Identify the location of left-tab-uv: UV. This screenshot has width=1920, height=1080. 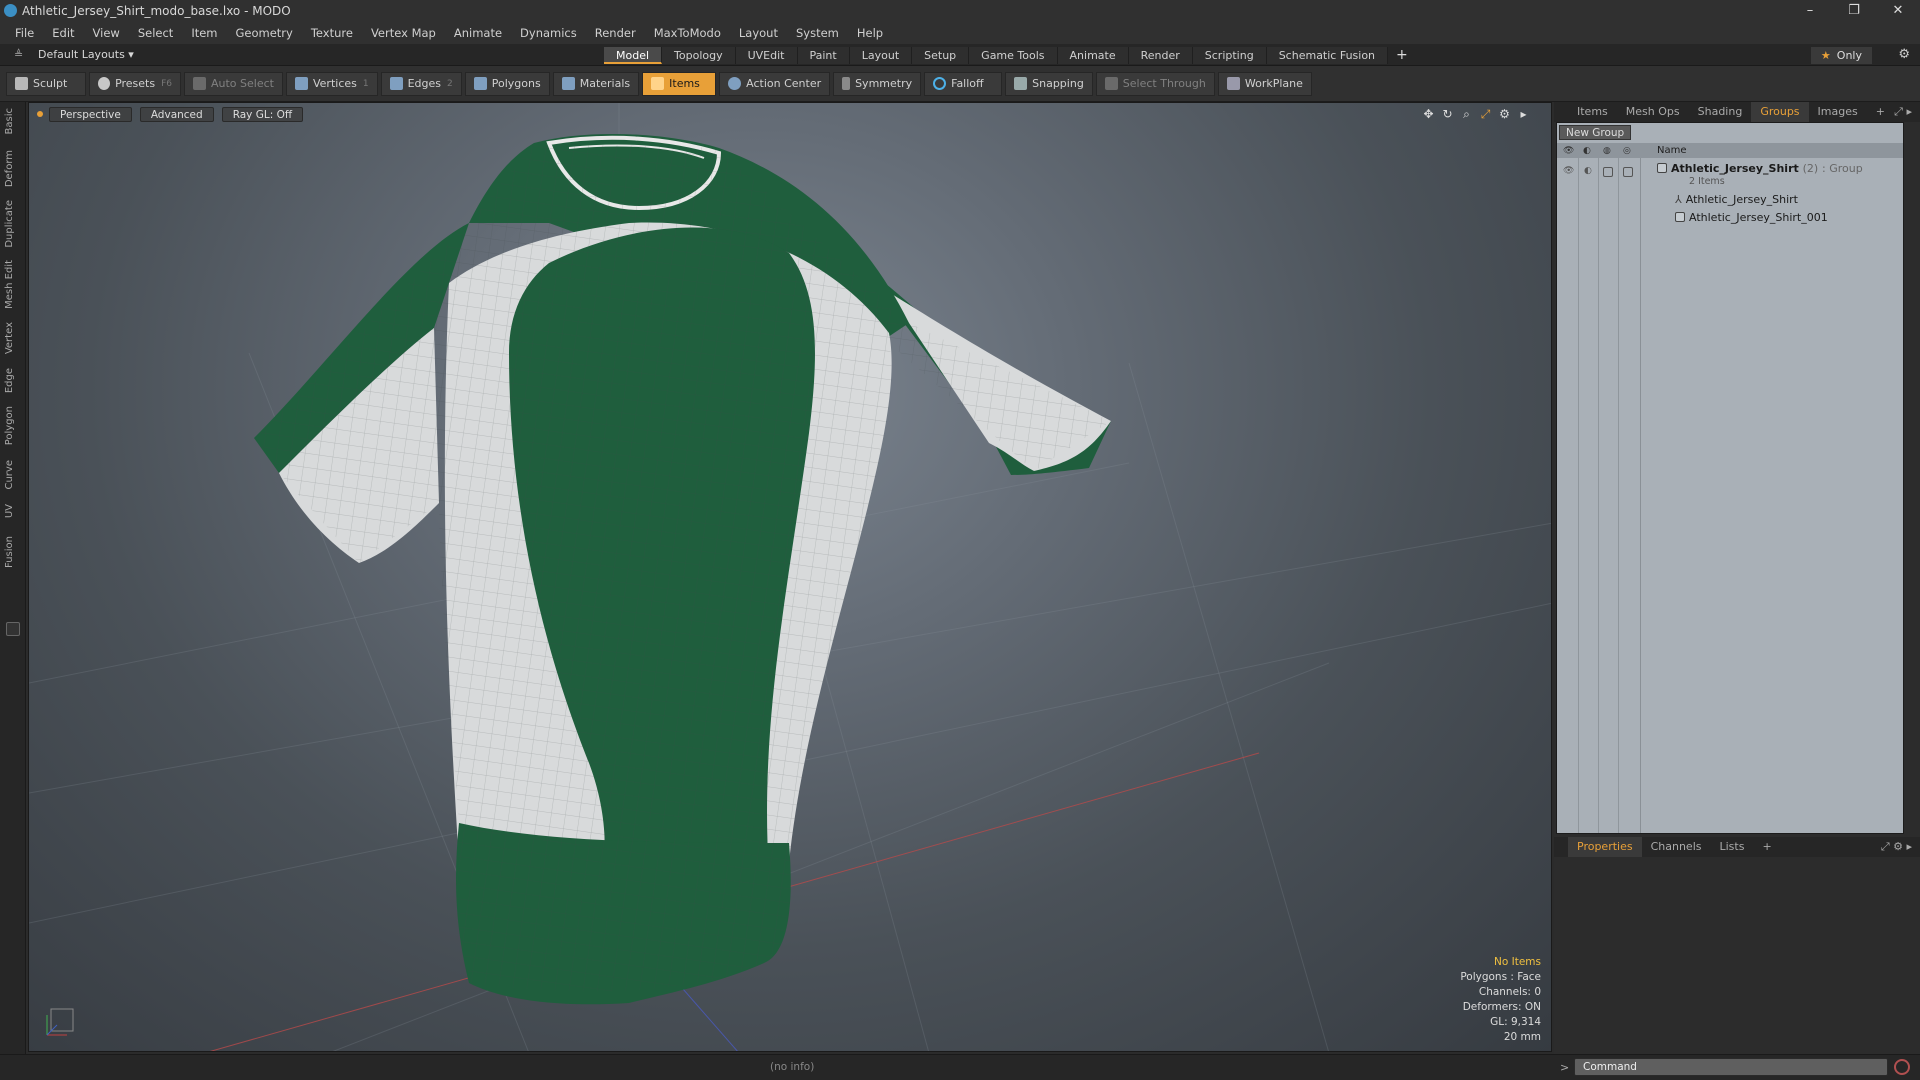
(9, 511).